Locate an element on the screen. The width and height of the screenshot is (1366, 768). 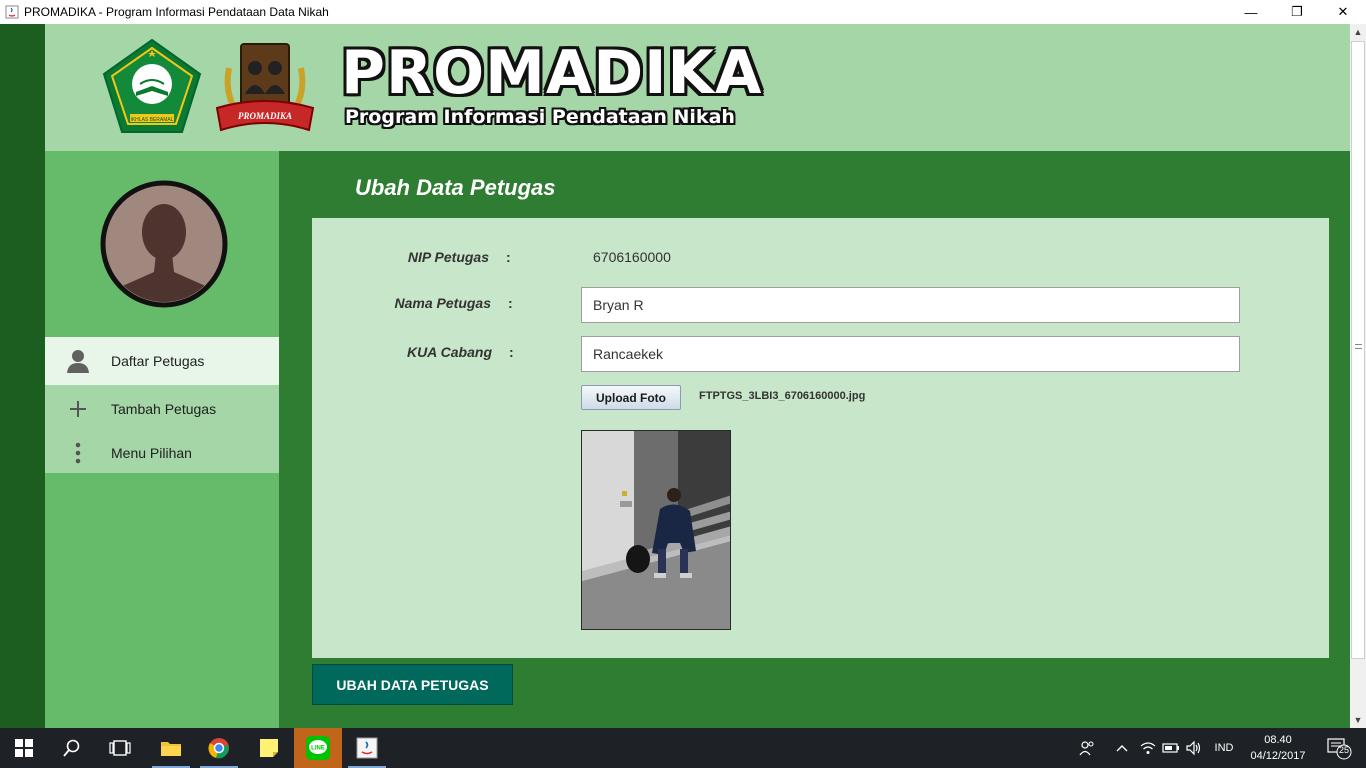
taskbar-sticky-notes is located at coordinates (269, 748).